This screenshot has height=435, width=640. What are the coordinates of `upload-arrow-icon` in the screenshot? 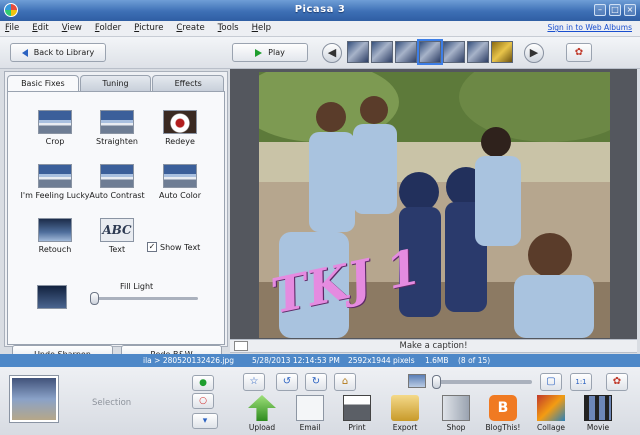 It's located at (262, 408).